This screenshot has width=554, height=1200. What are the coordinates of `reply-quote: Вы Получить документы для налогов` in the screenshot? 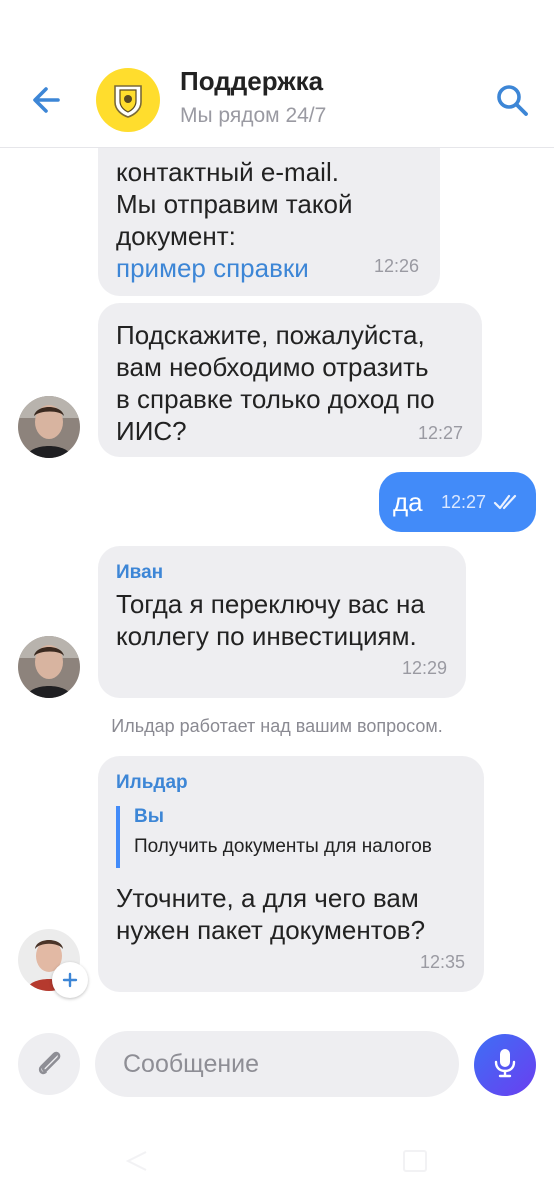 It's located at (274, 837).